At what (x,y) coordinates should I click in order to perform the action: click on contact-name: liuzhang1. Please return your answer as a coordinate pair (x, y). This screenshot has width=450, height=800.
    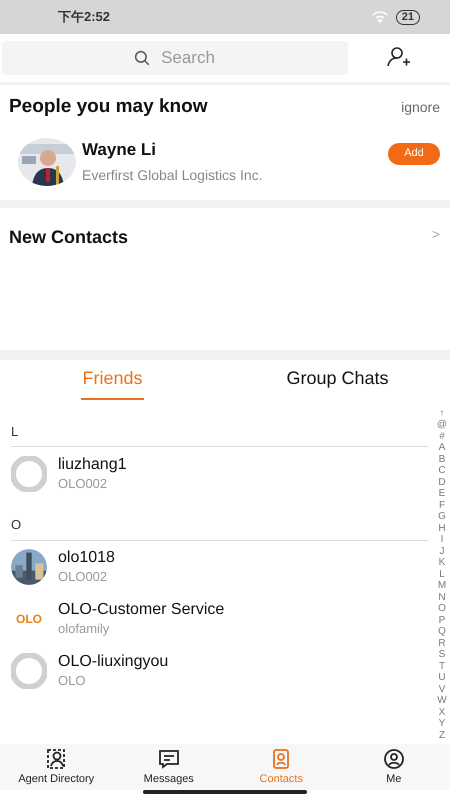
    Looking at the image, I should click on (92, 464).